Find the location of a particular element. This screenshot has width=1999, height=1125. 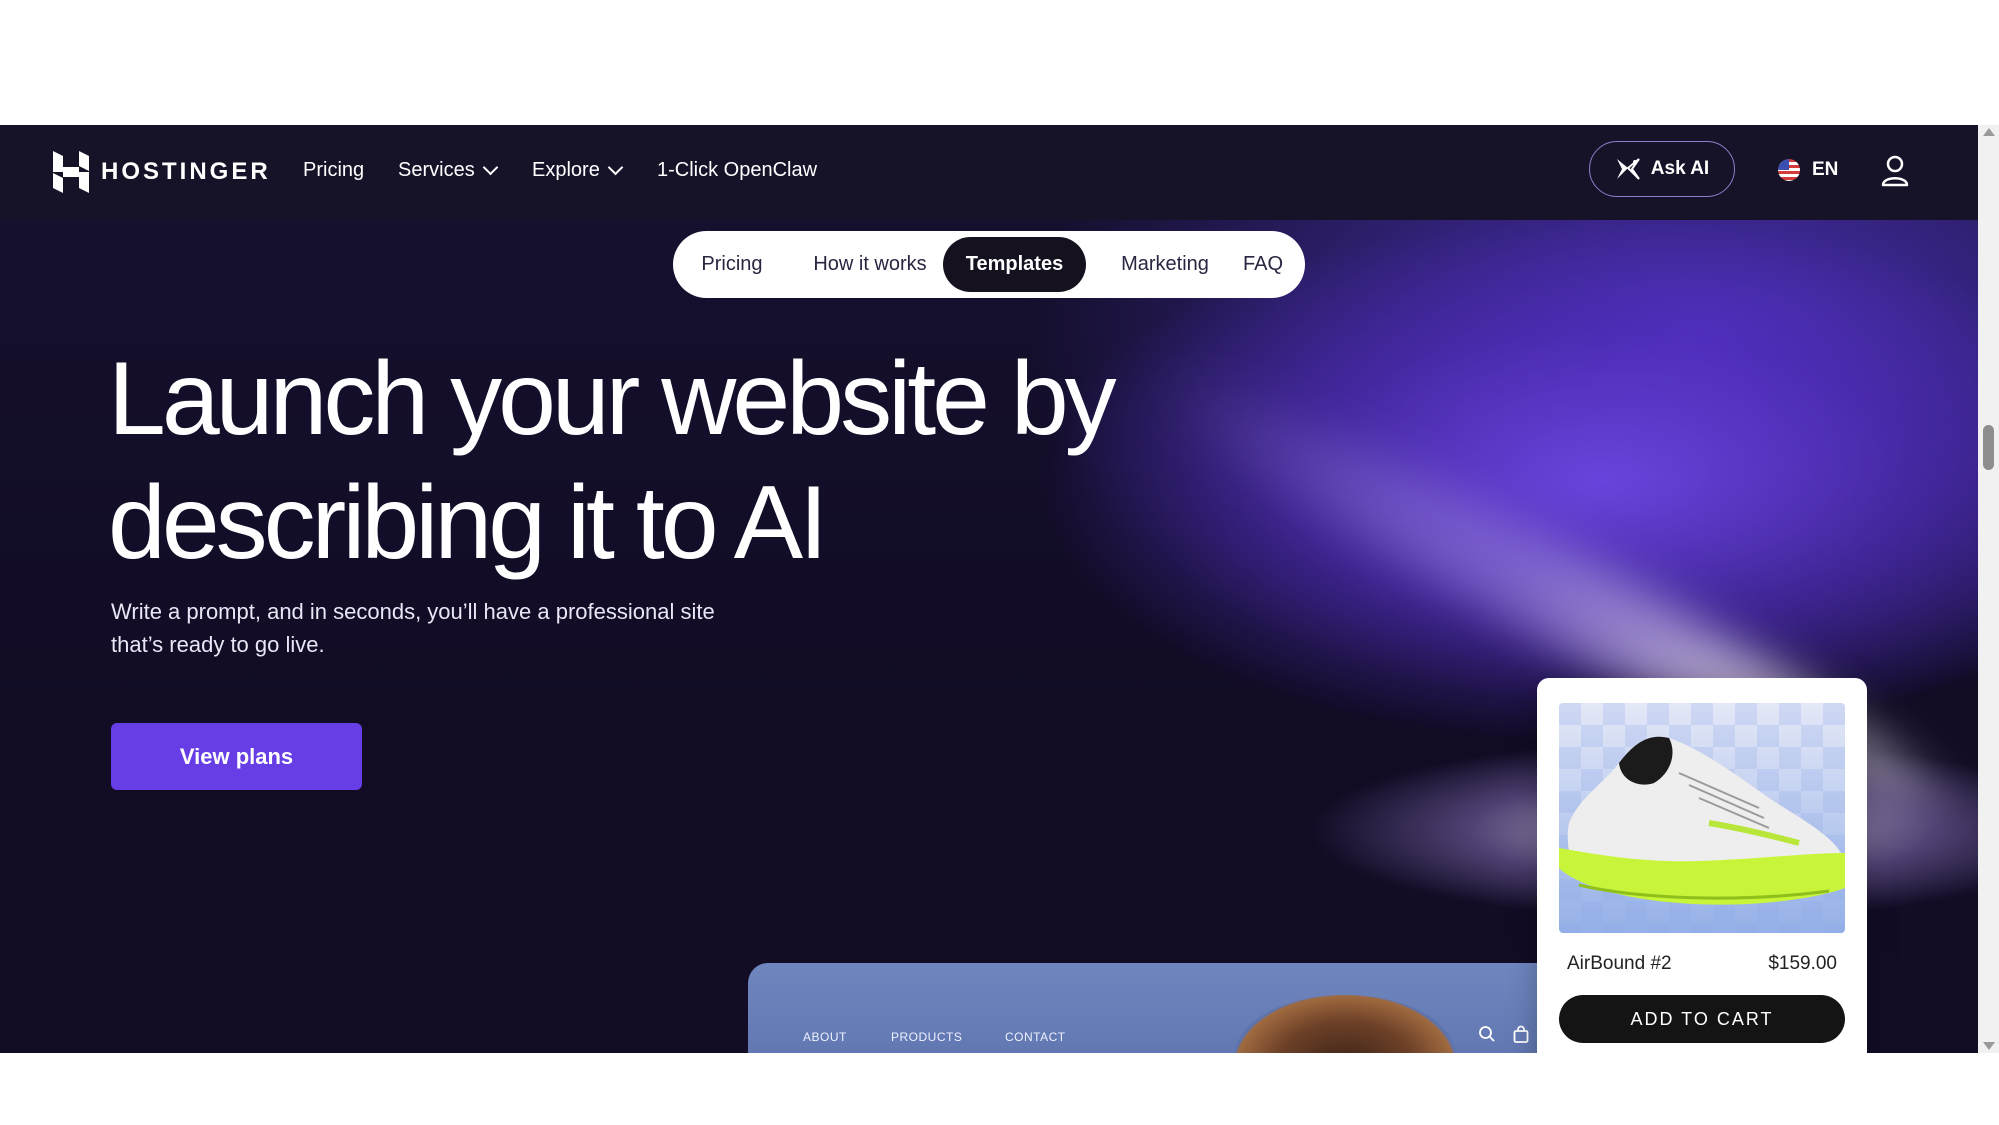

sneaker-image is located at coordinates (1702, 820).